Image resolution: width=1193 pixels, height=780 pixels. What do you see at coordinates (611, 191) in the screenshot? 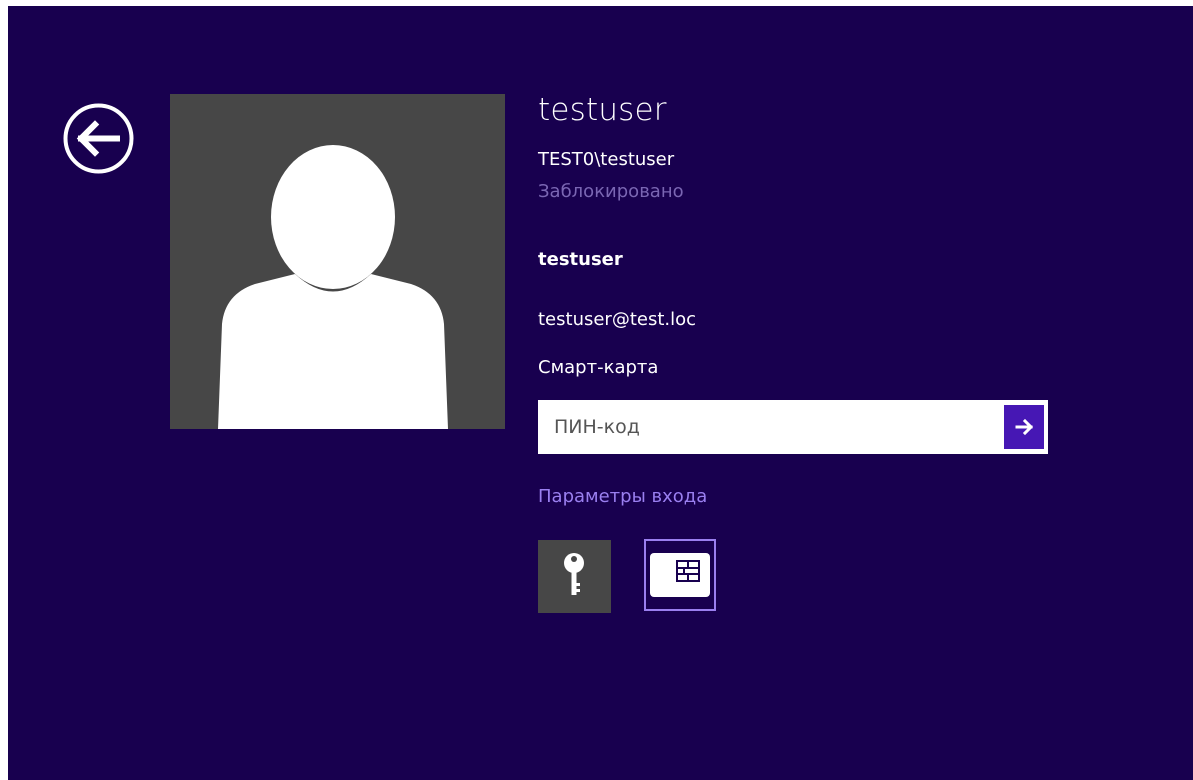
I see `lock-status: Заблокировано` at bounding box center [611, 191].